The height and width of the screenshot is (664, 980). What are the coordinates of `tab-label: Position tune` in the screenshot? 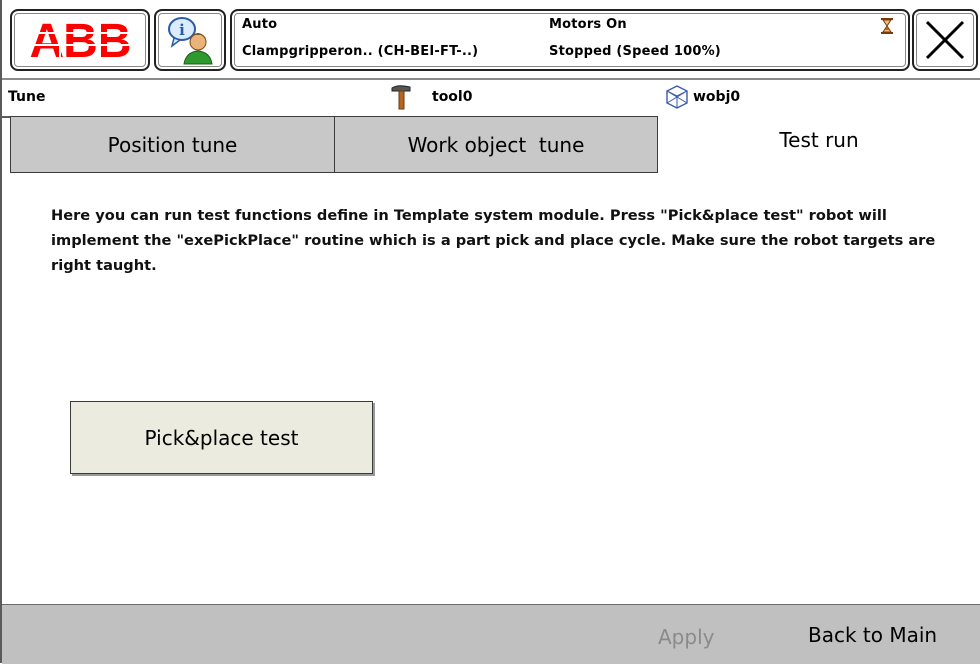 It's located at (172, 144).